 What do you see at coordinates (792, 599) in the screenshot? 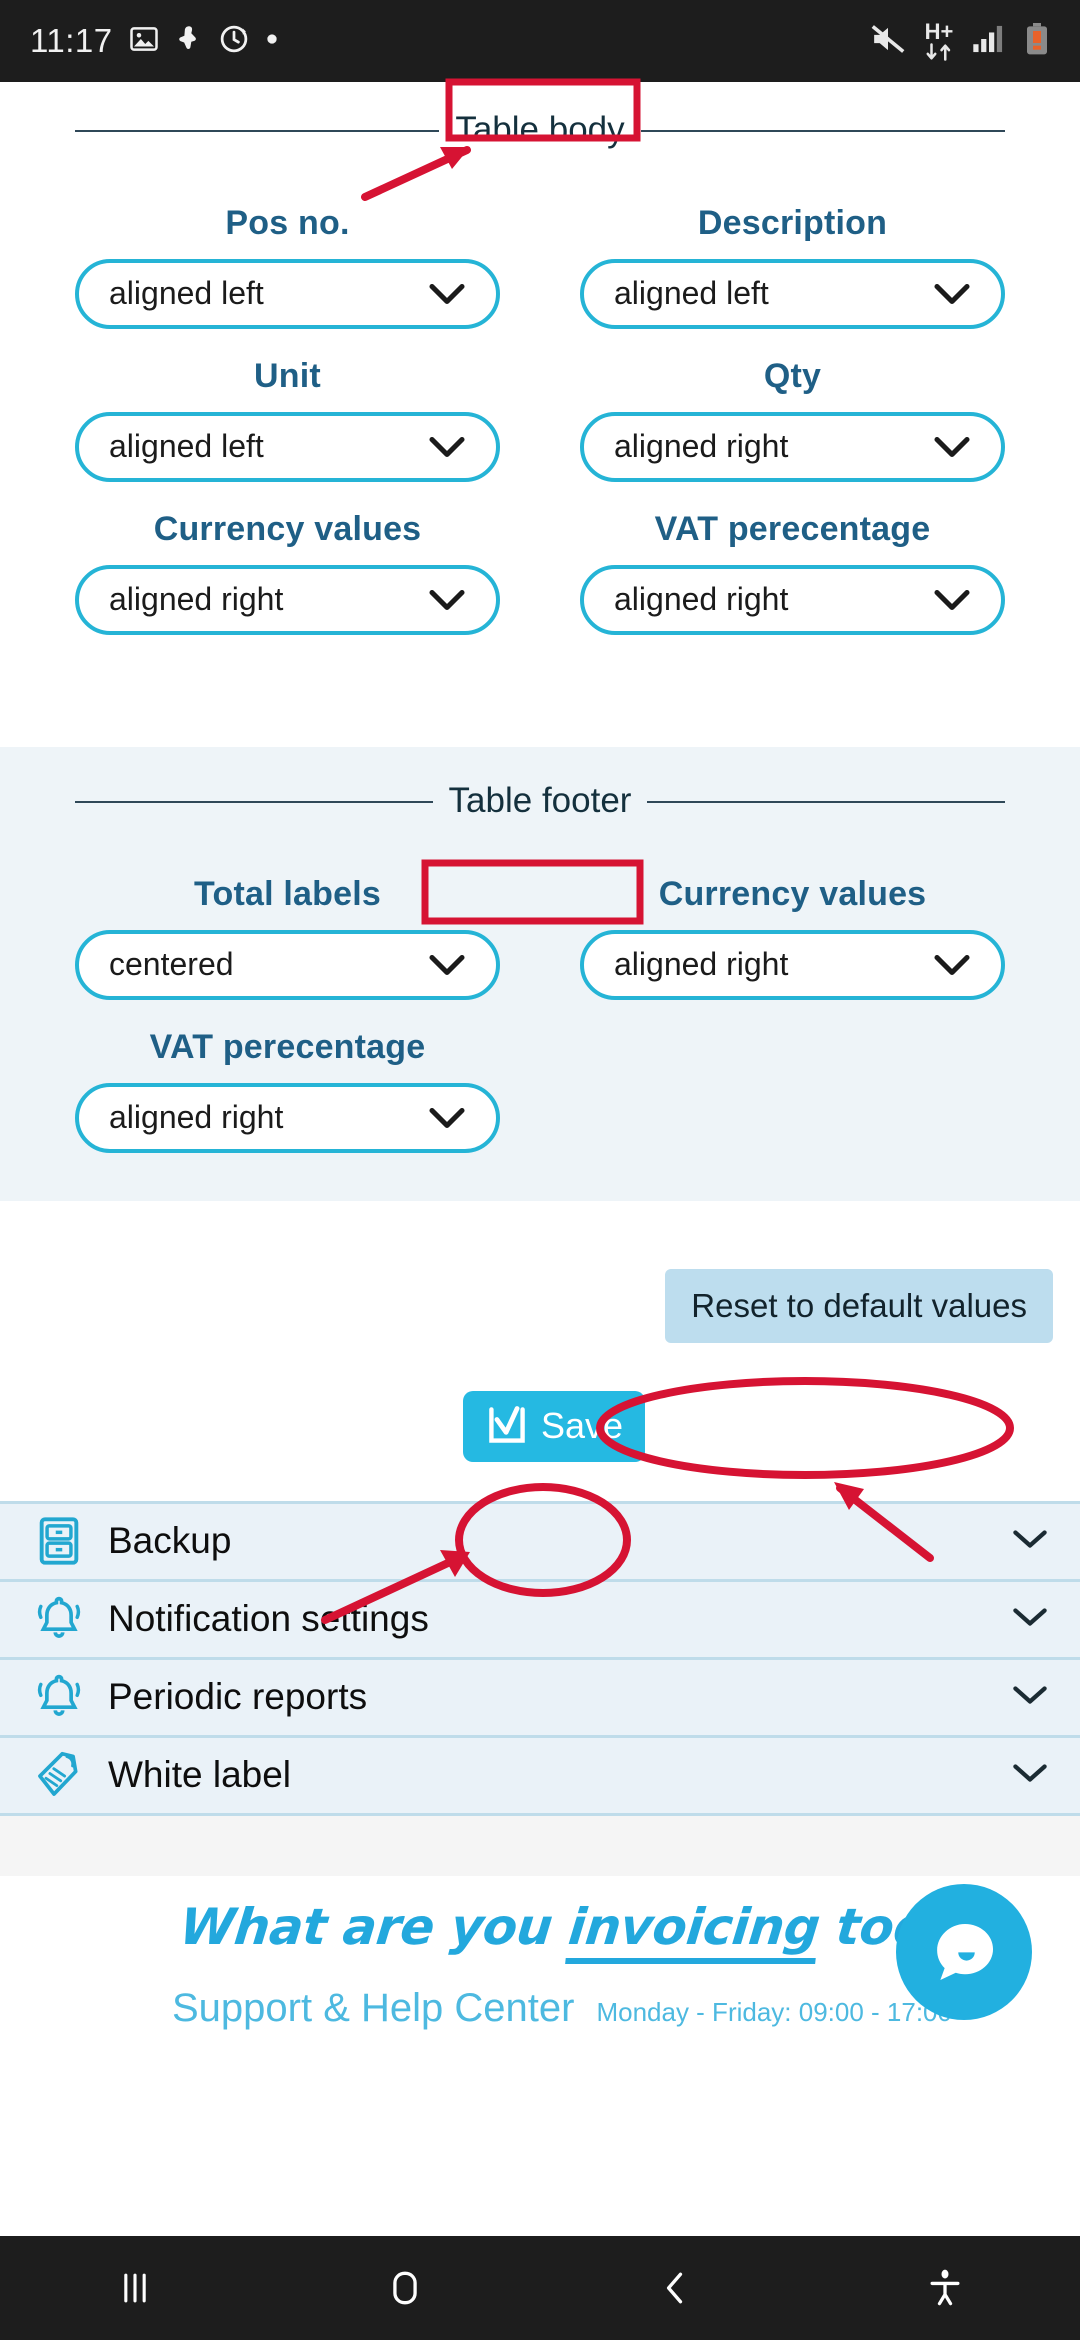
I see `select-vat-percentage: aligned right` at bounding box center [792, 599].